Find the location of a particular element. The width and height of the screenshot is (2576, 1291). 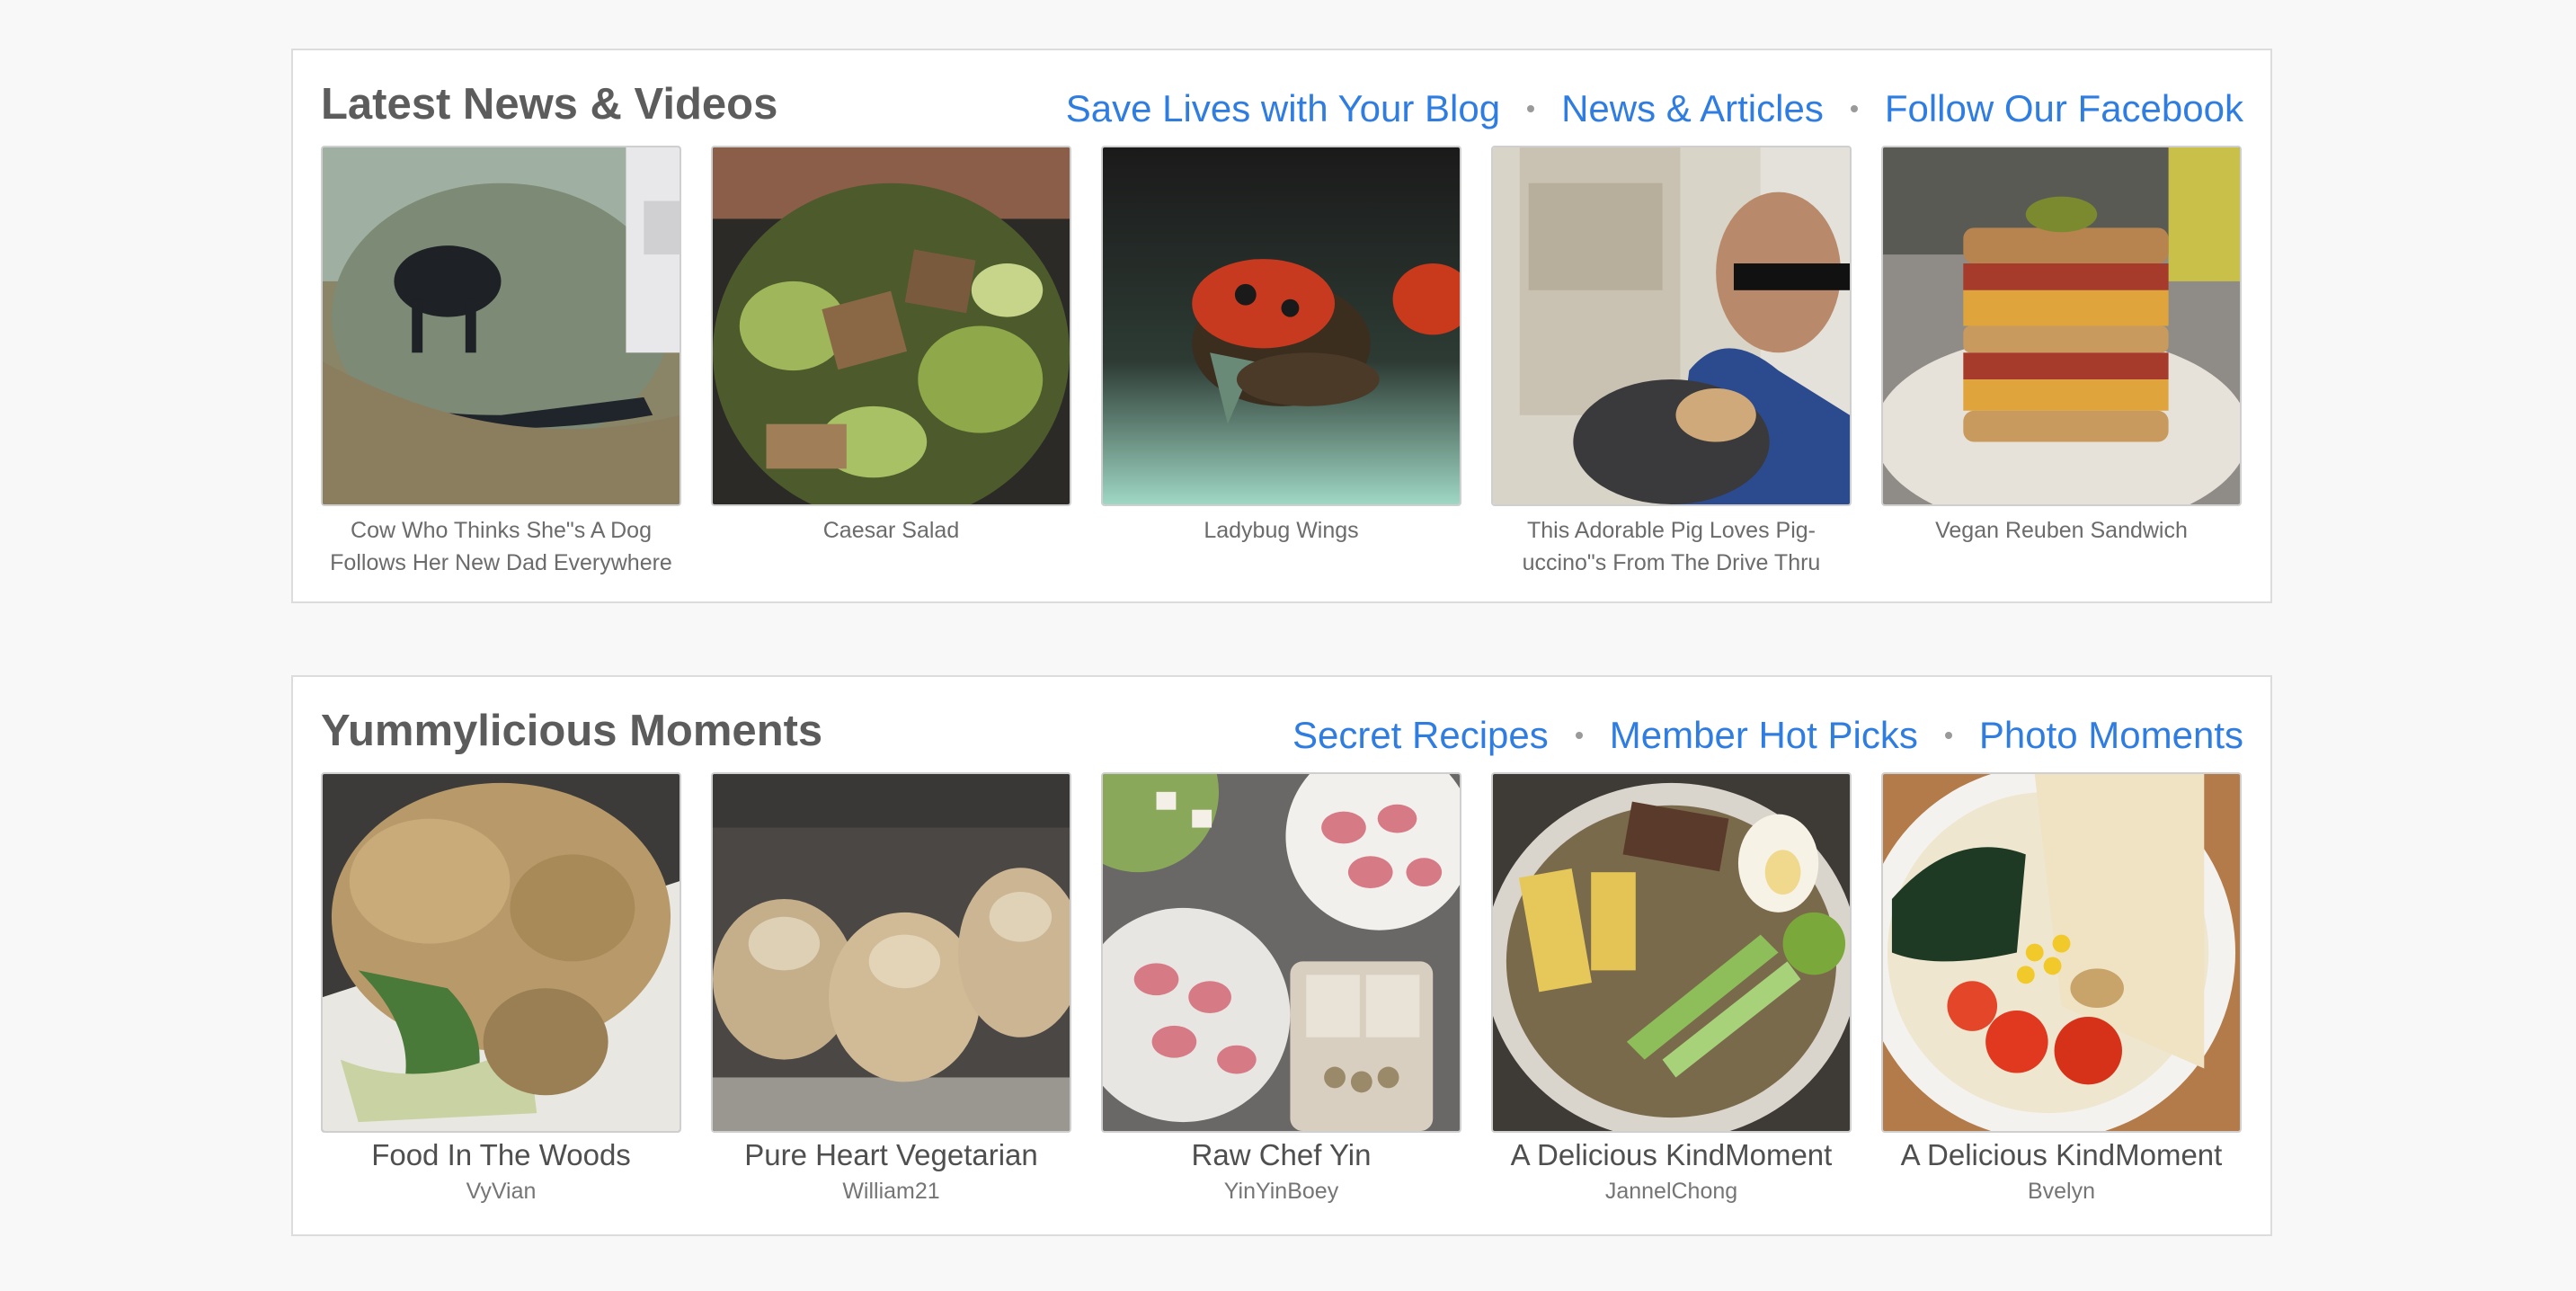

yummy-card: Food In The Woods VyVian is located at coordinates (501, 989).